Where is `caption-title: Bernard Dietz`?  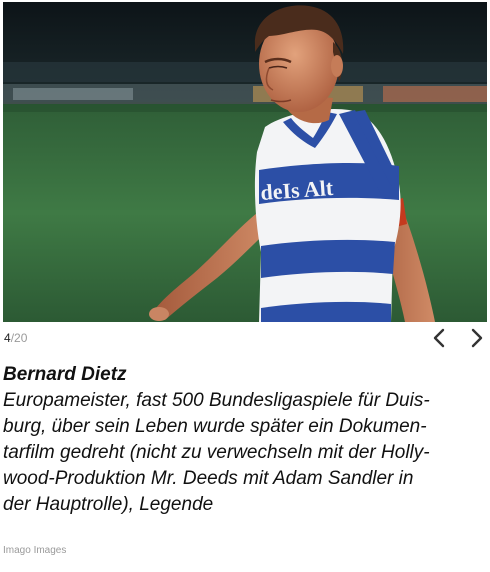
caption-title: Bernard Dietz is located at coordinates (65, 374).